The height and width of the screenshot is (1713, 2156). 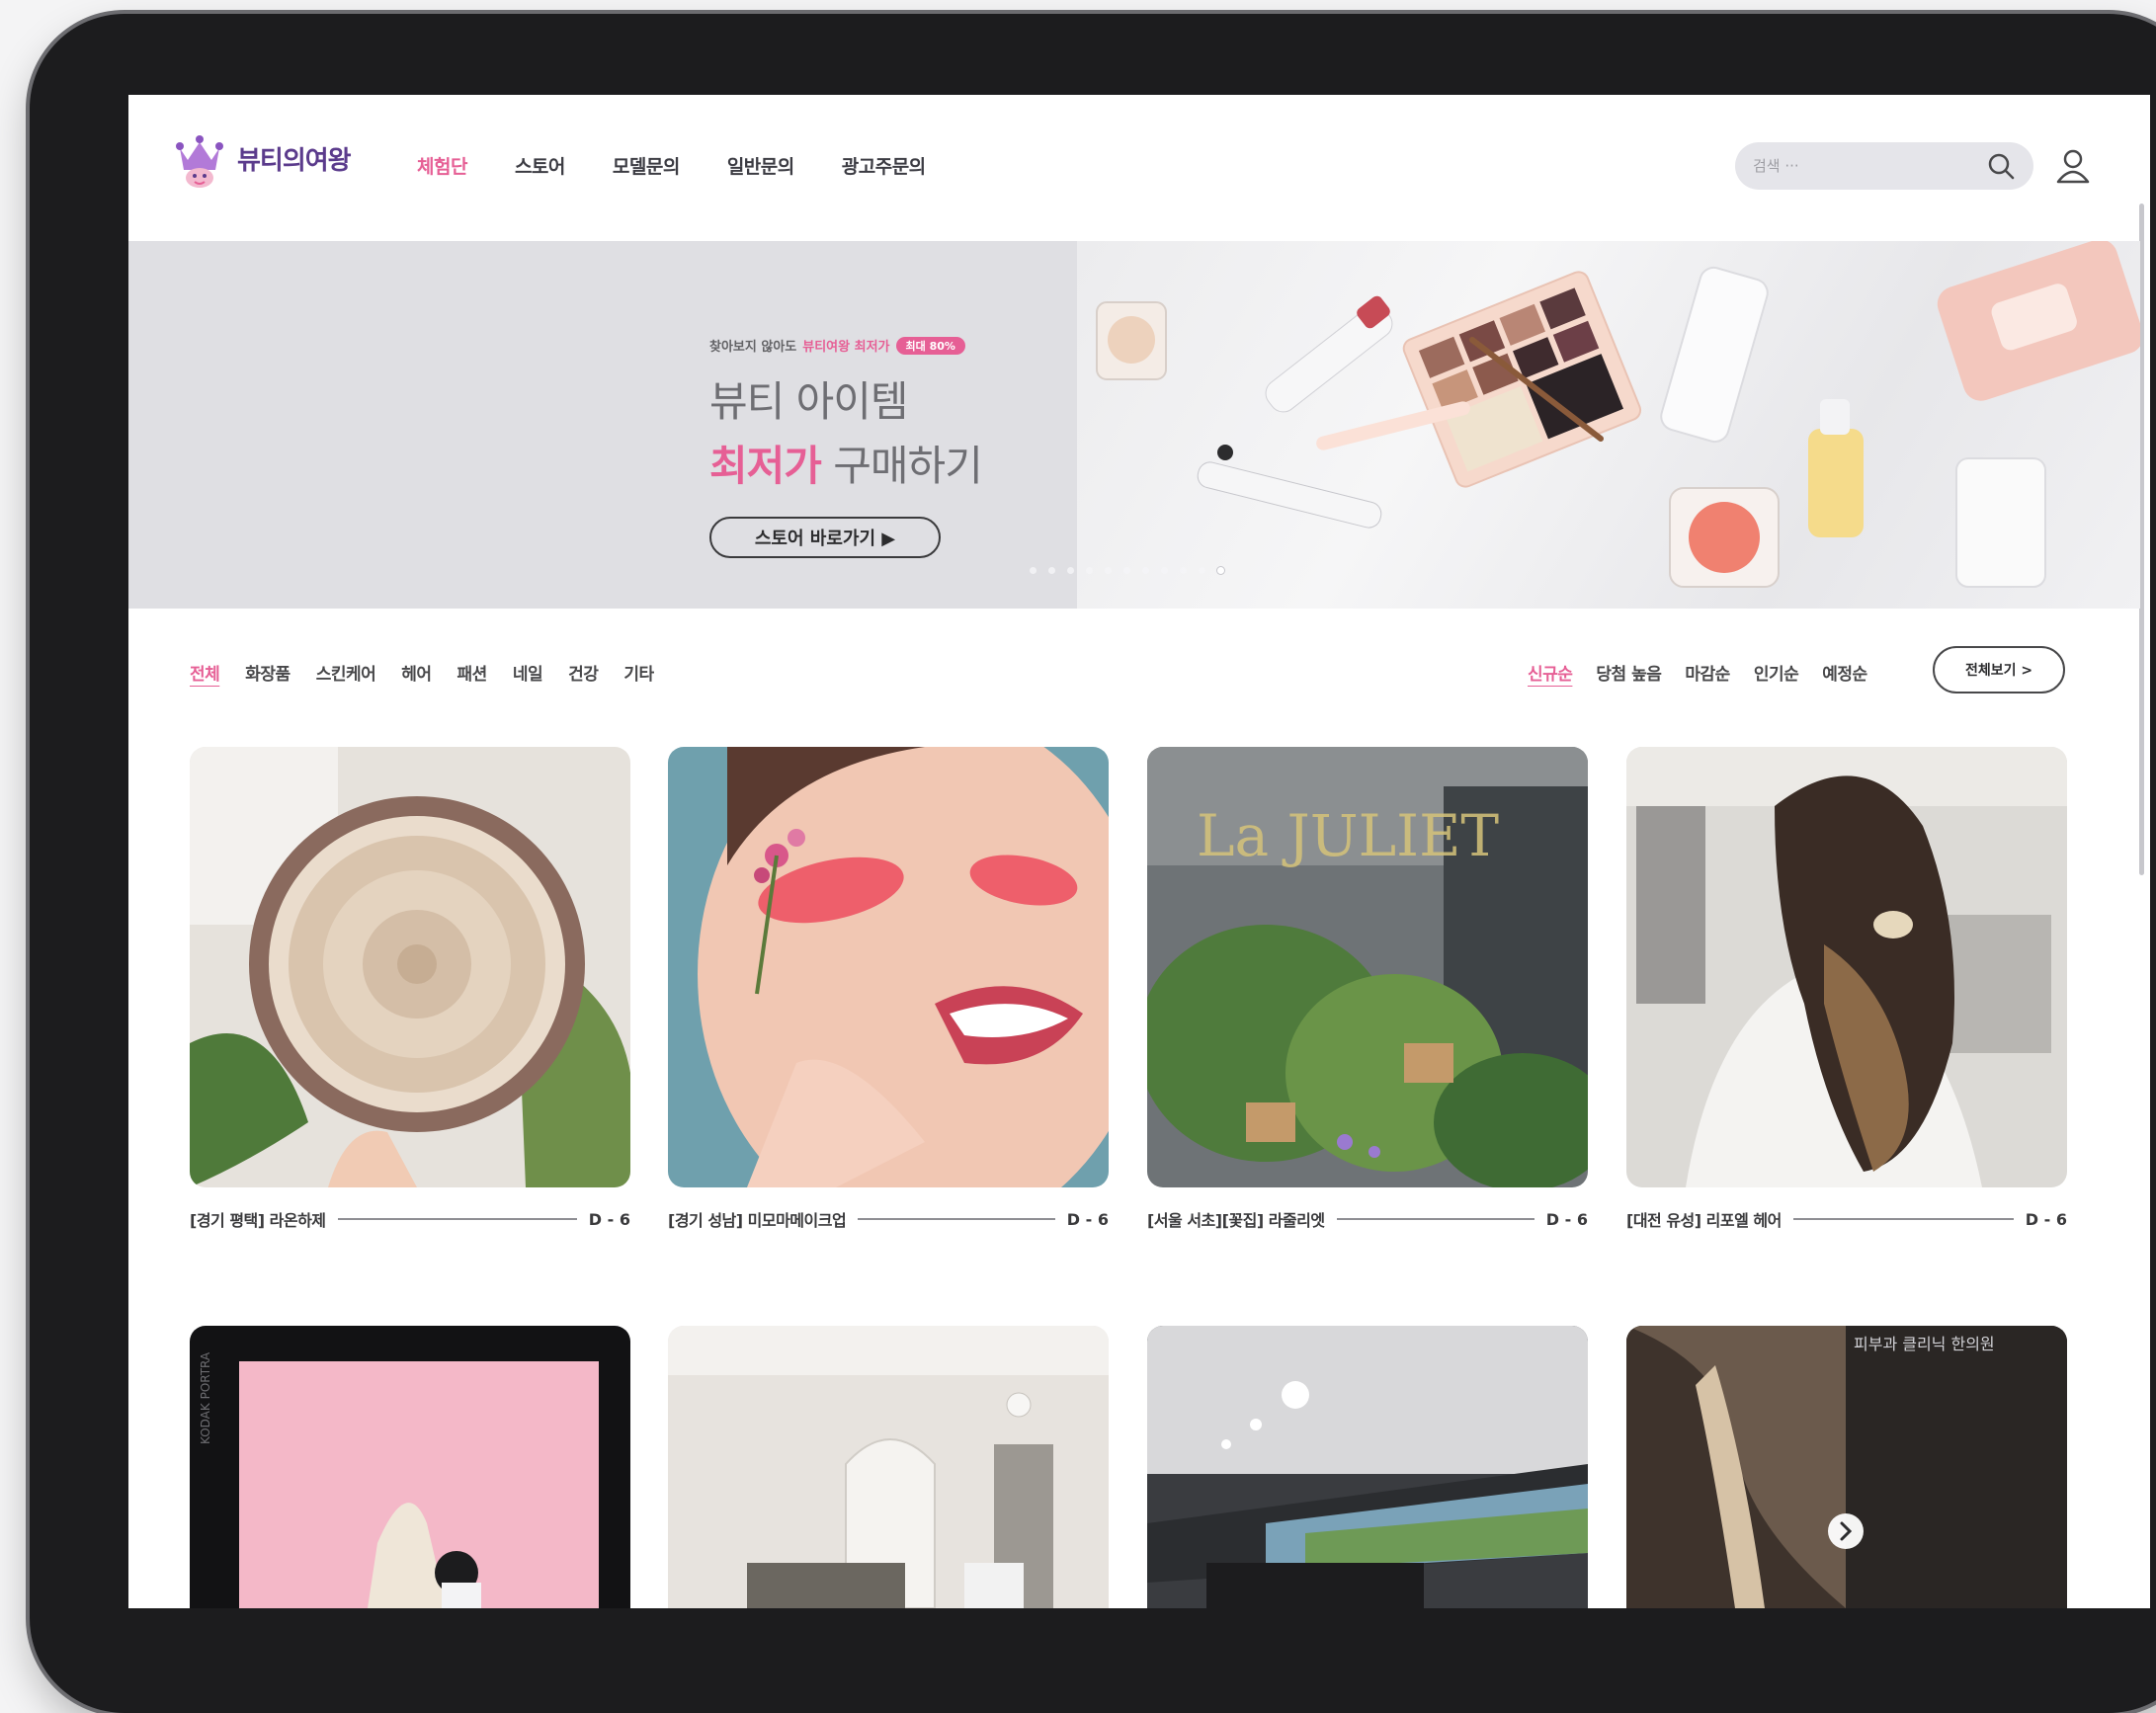 I want to click on category-tab-skincare: 스킨케어, so click(x=346, y=672).